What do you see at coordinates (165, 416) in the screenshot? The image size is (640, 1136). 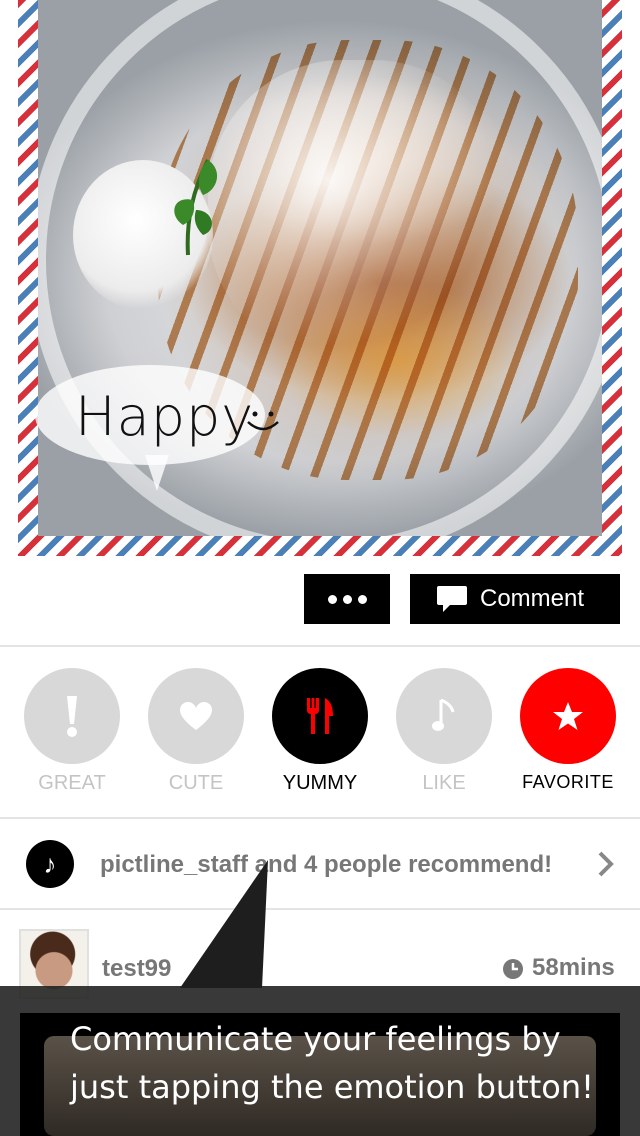 I see `photo-caption: Happy` at bounding box center [165, 416].